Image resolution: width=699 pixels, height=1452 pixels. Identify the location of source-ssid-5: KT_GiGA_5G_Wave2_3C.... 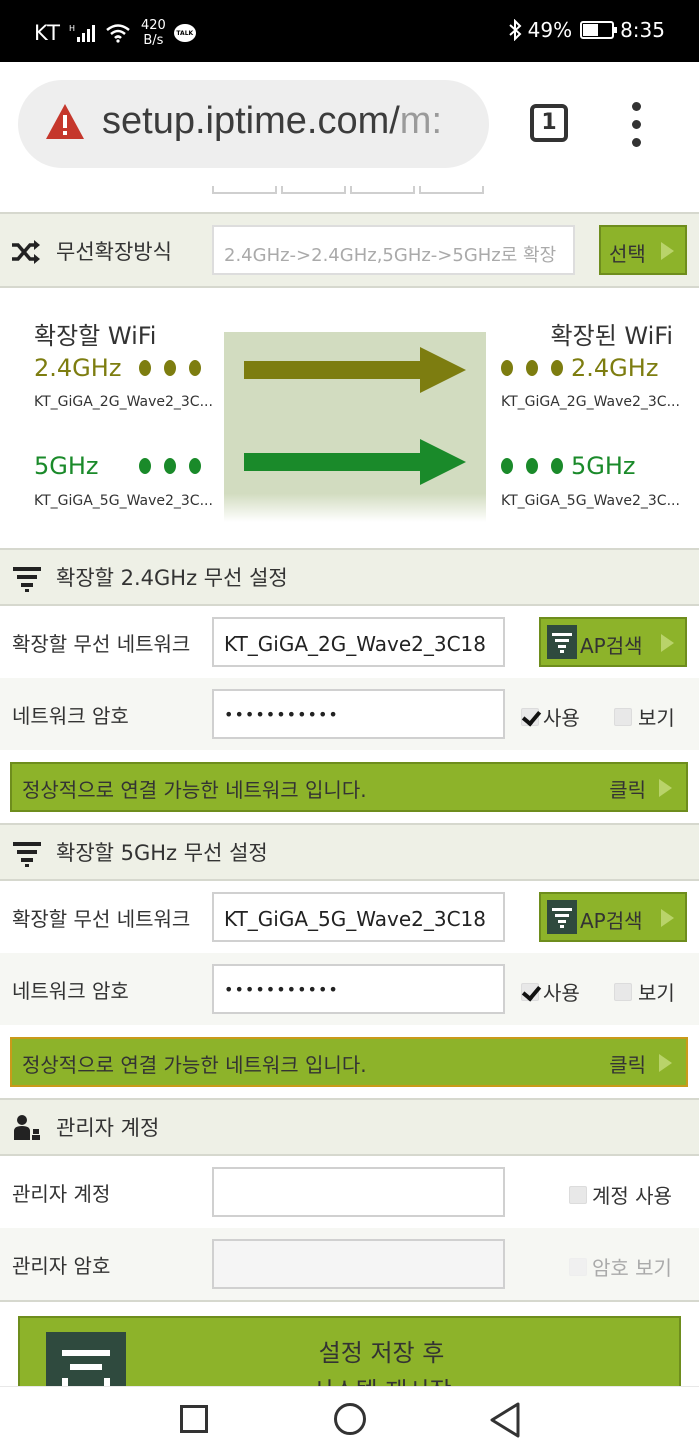
(123, 501).